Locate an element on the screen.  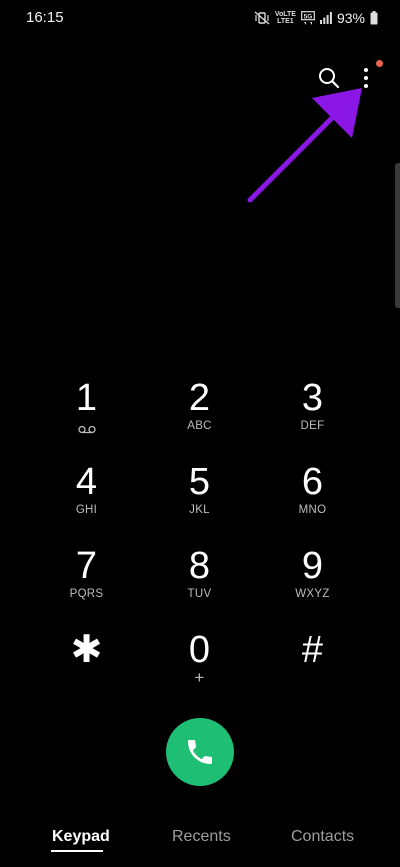
key-hash: # is located at coordinates (312, 672).